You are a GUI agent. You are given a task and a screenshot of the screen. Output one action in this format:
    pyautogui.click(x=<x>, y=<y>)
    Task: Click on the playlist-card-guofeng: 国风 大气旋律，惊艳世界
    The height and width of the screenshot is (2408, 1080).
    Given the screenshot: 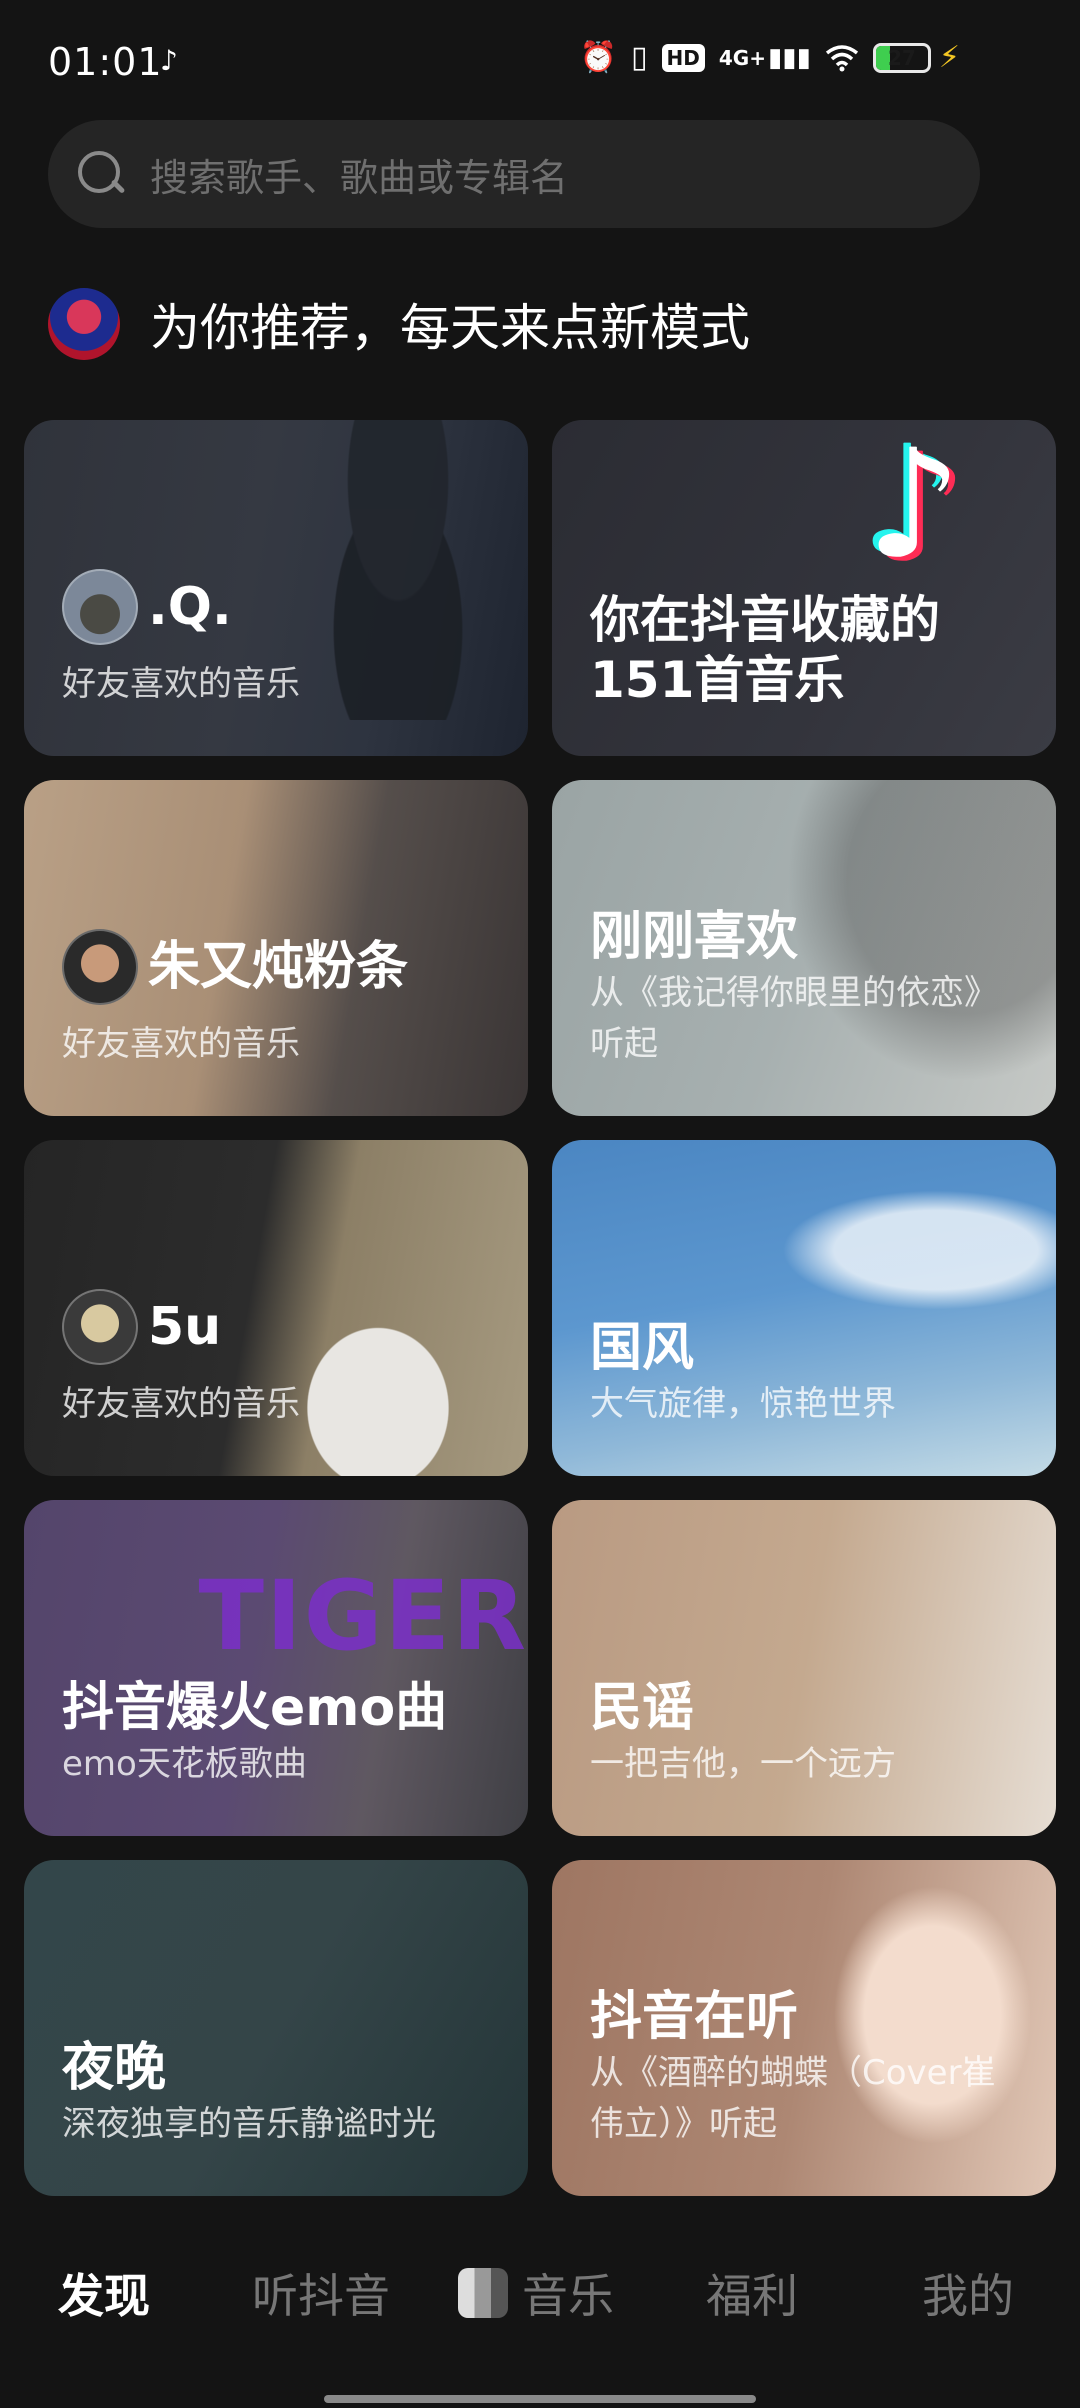 What is the action you would take?
    pyautogui.click(x=804, y=1308)
    